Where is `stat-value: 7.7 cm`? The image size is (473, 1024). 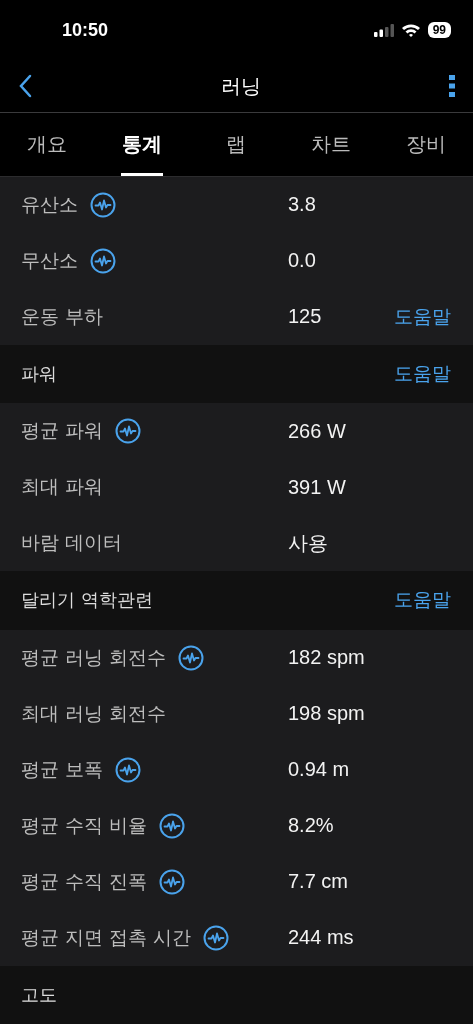 stat-value: 7.7 cm is located at coordinates (319, 881).